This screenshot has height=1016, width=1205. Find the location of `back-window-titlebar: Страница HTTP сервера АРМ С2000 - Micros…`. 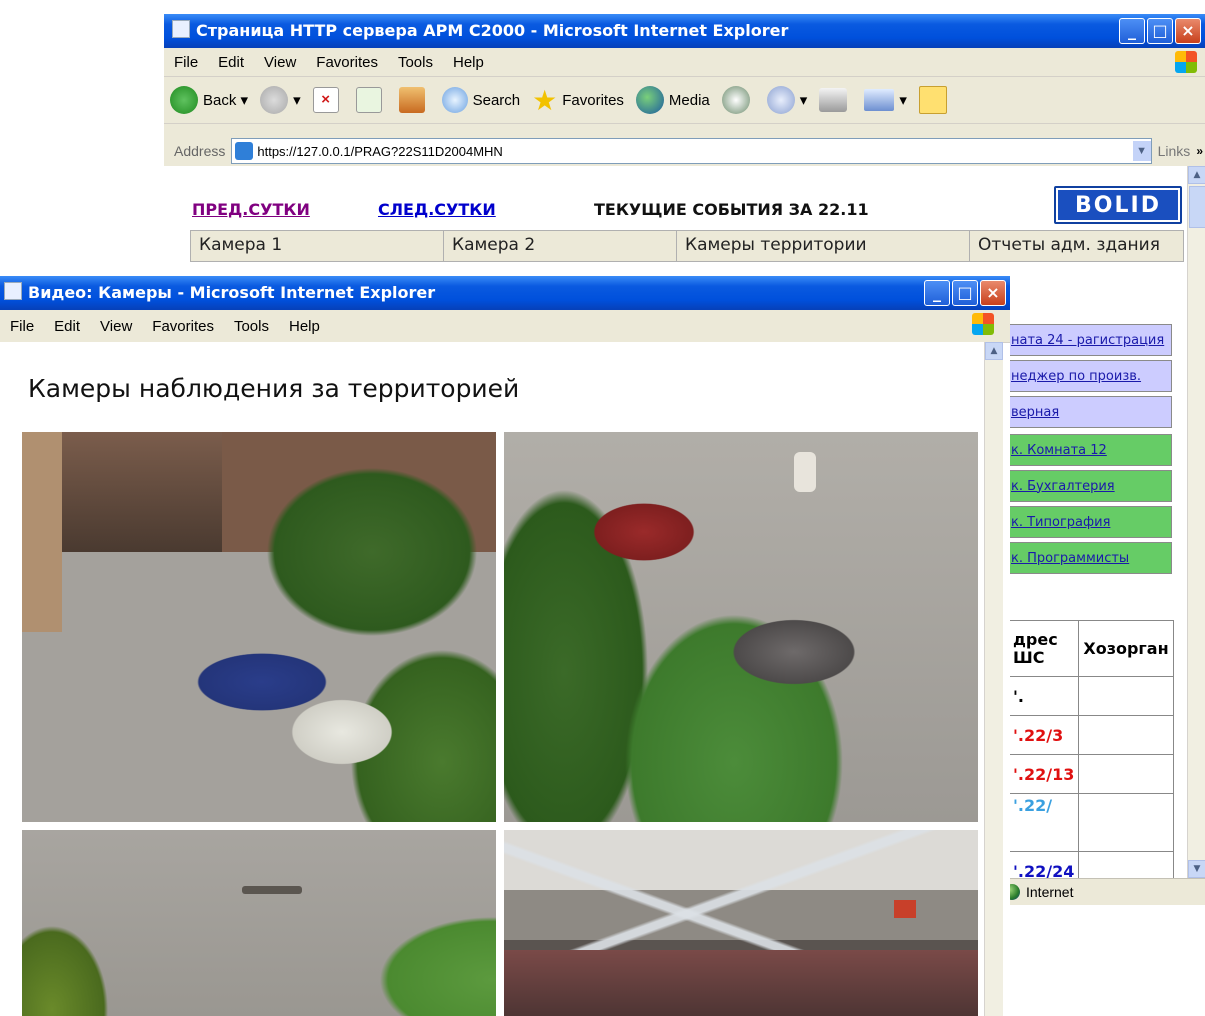

back-window-titlebar: Страница HTTP сервера АРМ С2000 - Micros… is located at coordinates (684, 31).